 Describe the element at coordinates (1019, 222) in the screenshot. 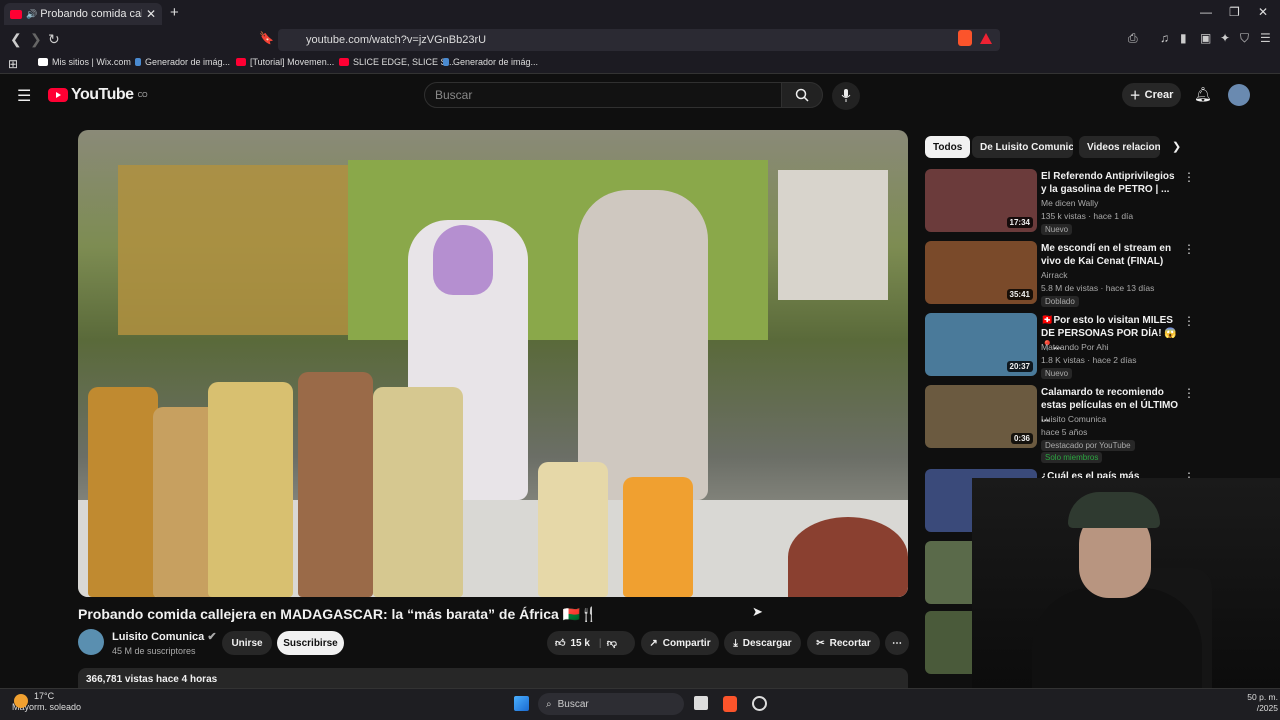

I see `duration-badge: 17:34` at that location.